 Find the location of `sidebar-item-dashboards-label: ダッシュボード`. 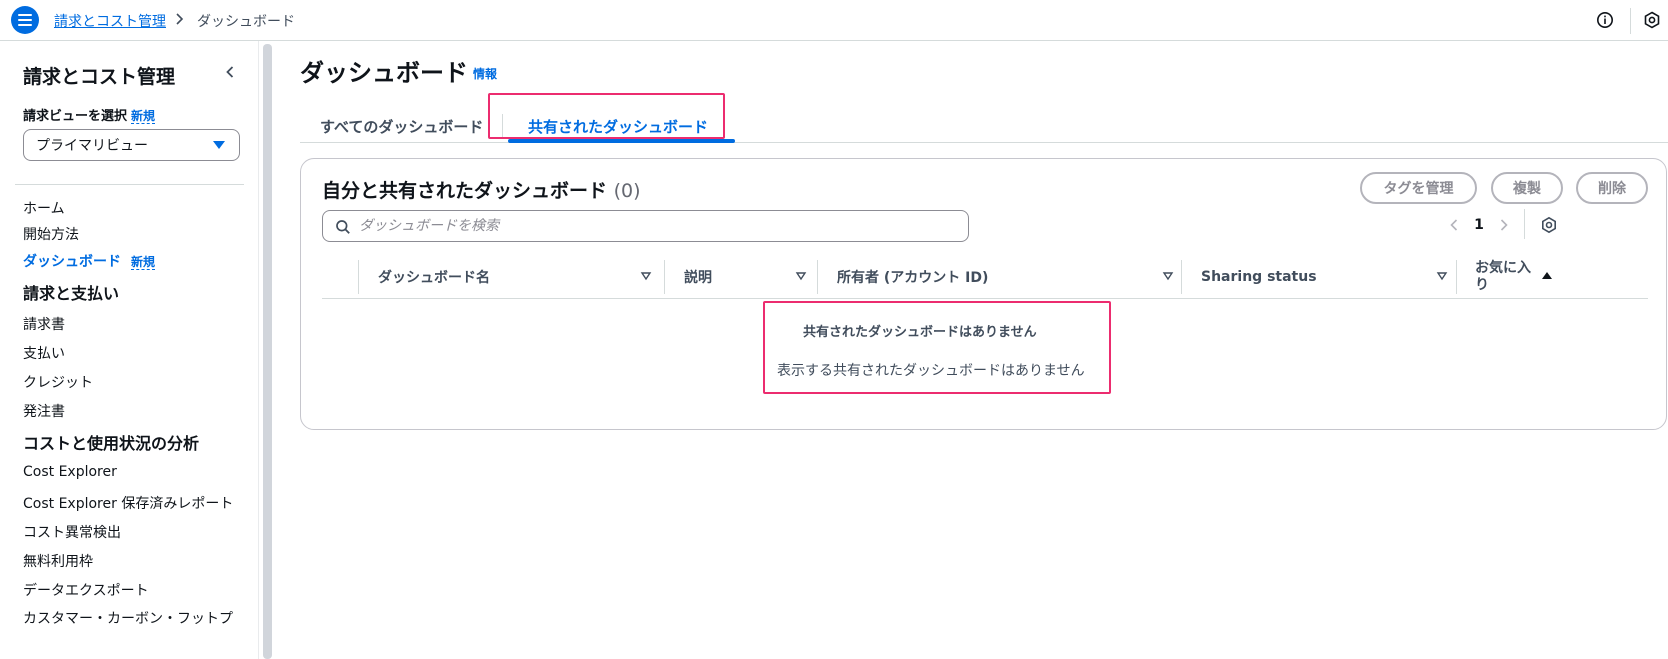

sidebar-item-dashboards-label: ダッシュボード is located at coordinates (72, 262).